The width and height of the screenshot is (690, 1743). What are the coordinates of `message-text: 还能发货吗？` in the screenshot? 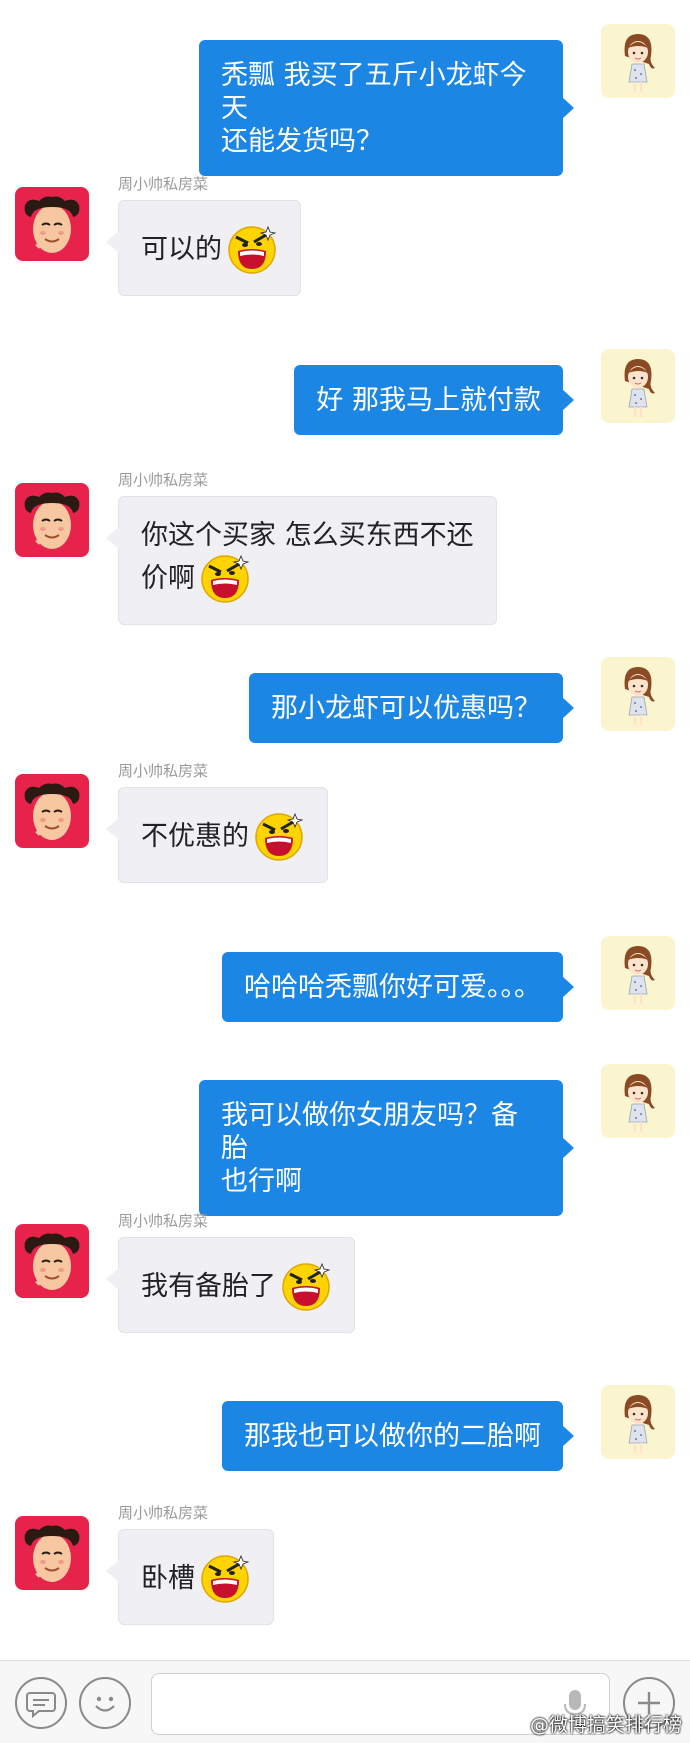 It's located at (302, 141).